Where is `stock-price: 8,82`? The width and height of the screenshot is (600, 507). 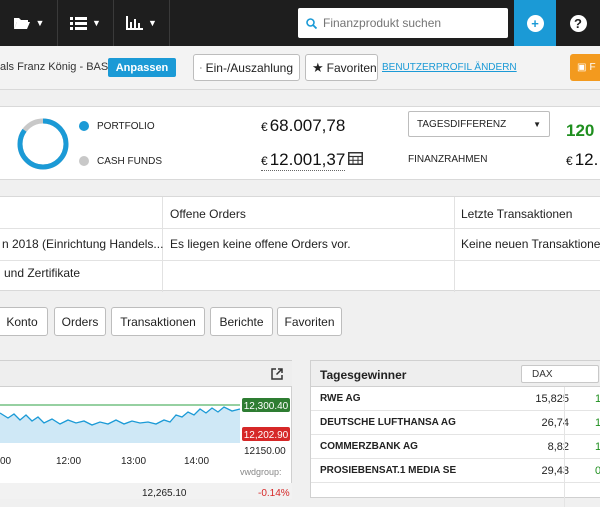 stock-price: 8,82 is located at coordinates (558, 447).